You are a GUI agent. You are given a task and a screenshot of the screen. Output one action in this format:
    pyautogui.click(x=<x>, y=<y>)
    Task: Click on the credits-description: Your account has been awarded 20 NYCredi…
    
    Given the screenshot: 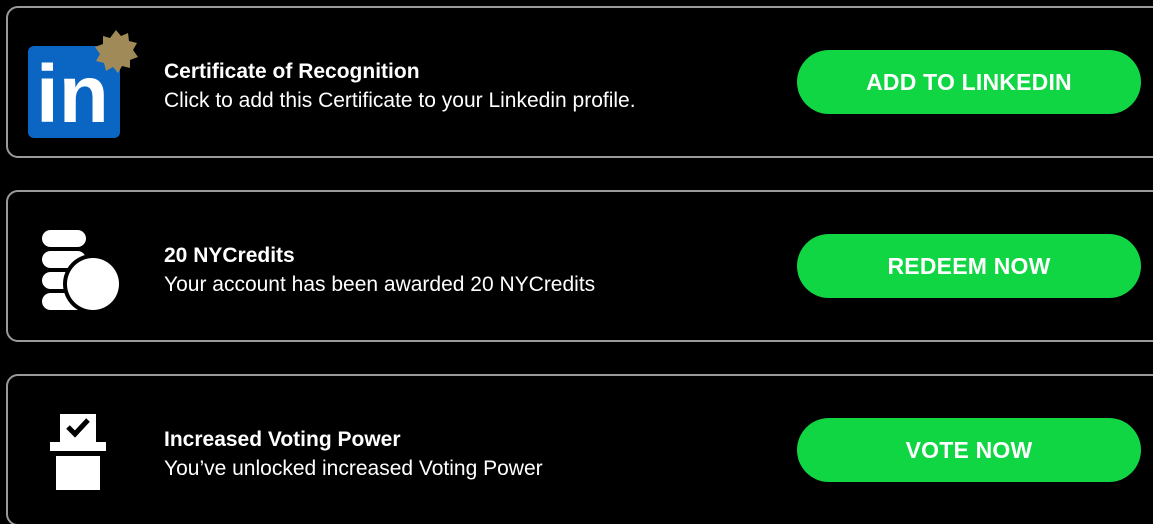 What is the action you would take?
    pyautogui.click(x=380, y=284)
    